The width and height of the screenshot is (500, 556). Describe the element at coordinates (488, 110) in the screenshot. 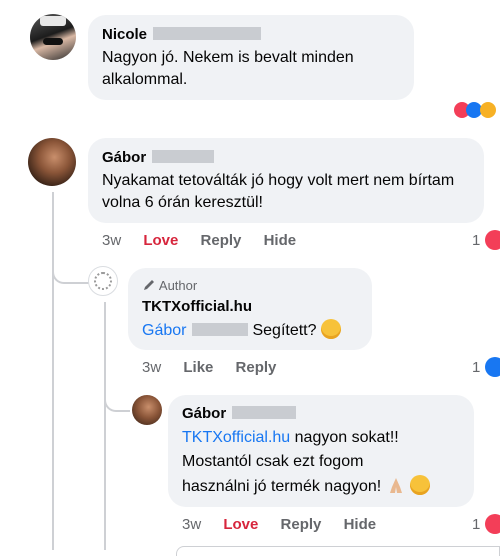

I see `haha-reaction-icon` at that location.